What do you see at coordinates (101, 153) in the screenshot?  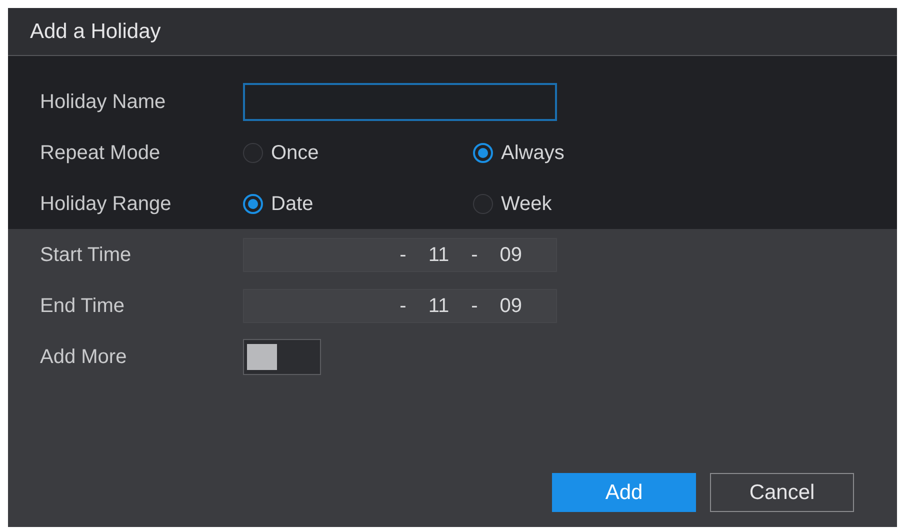 I see `field-label: Repeat Mode` at bounding box center [101, 153].